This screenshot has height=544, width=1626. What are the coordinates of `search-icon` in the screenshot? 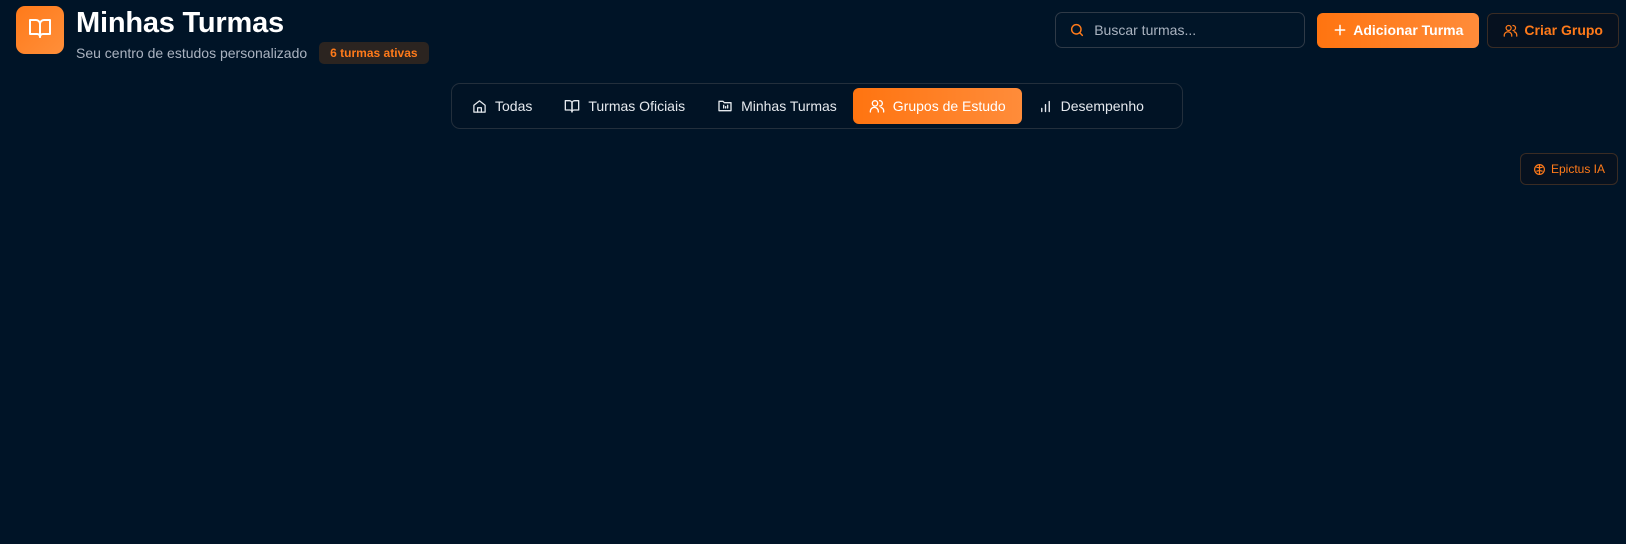 It's located at (1077, 30).